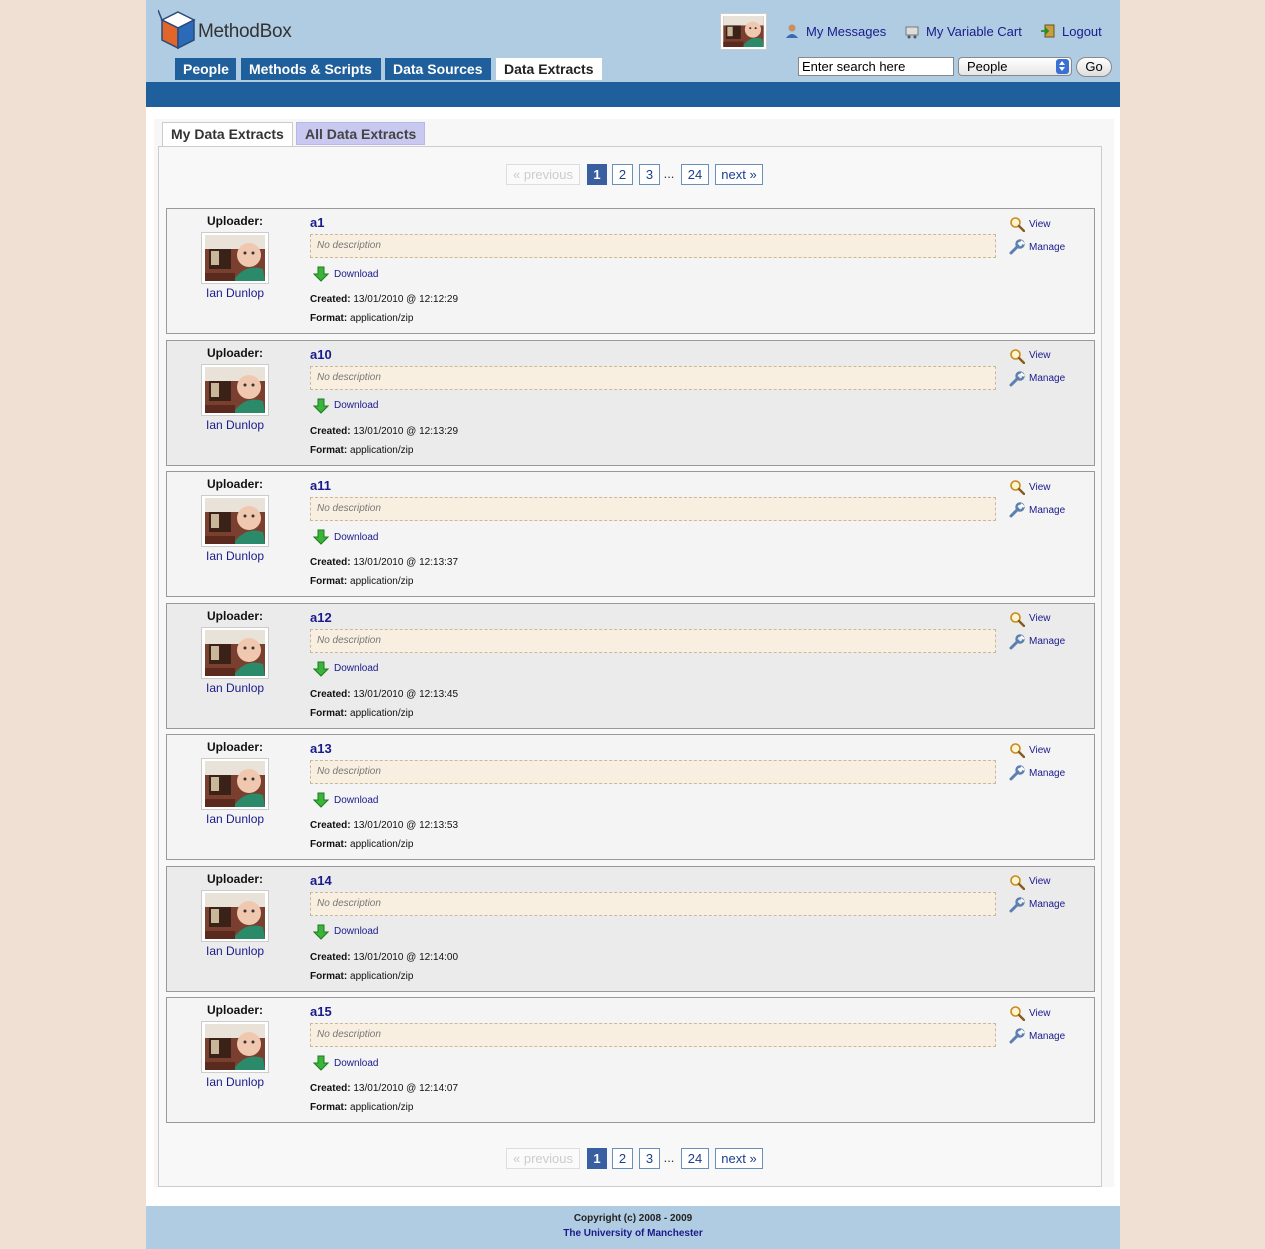 Image resolution: width=1265 pixels, height=1249 pixels. I want to click on user-avatar, so click(743, 31).